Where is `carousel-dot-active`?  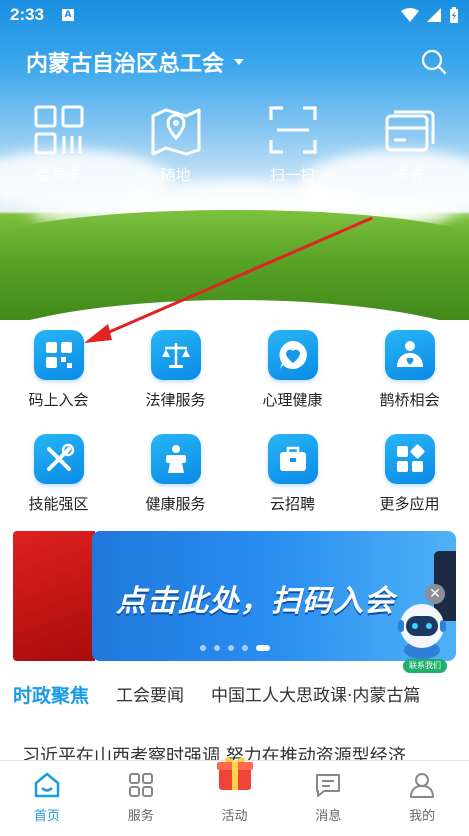 carousel-dot-active is located at coordinates (263, 648).